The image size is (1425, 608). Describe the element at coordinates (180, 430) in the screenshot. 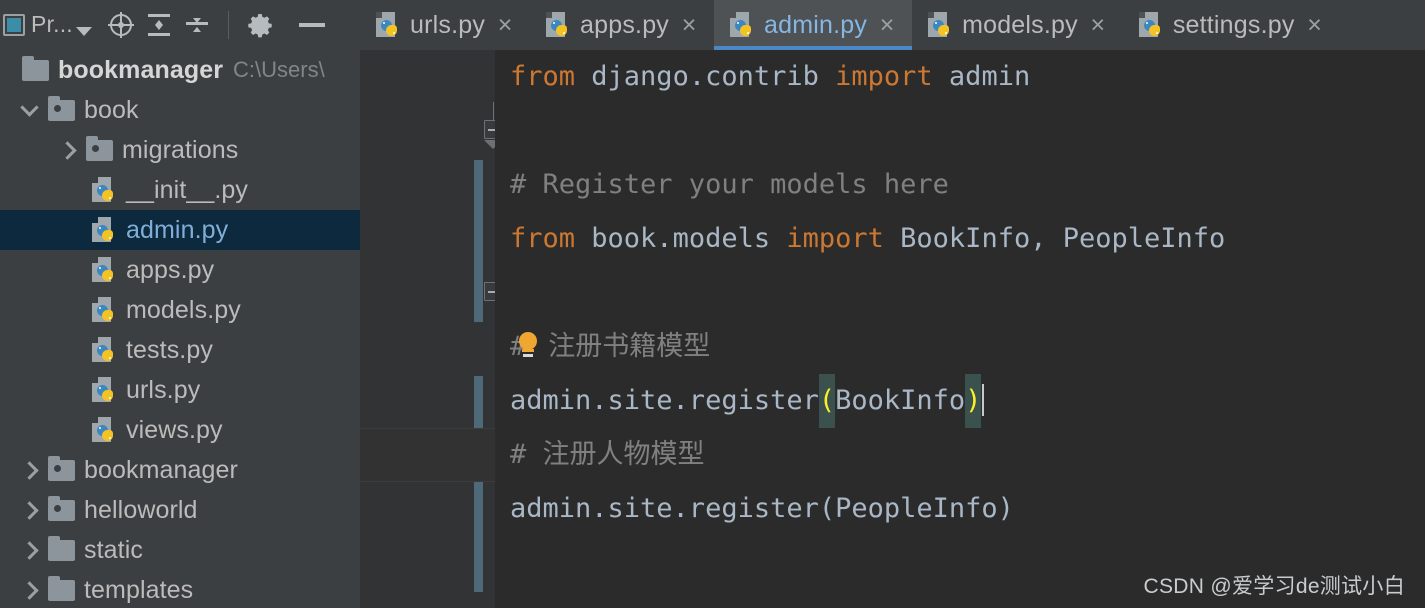

I see `tree-row-views-py: views.py` at that location.